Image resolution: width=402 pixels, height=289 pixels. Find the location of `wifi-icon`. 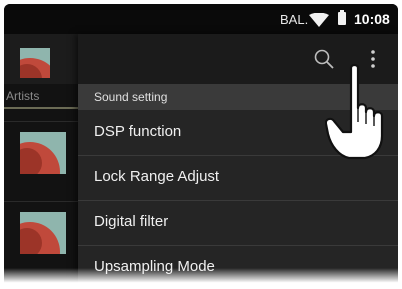

wifi-icon is located at coordinates (319, 20).